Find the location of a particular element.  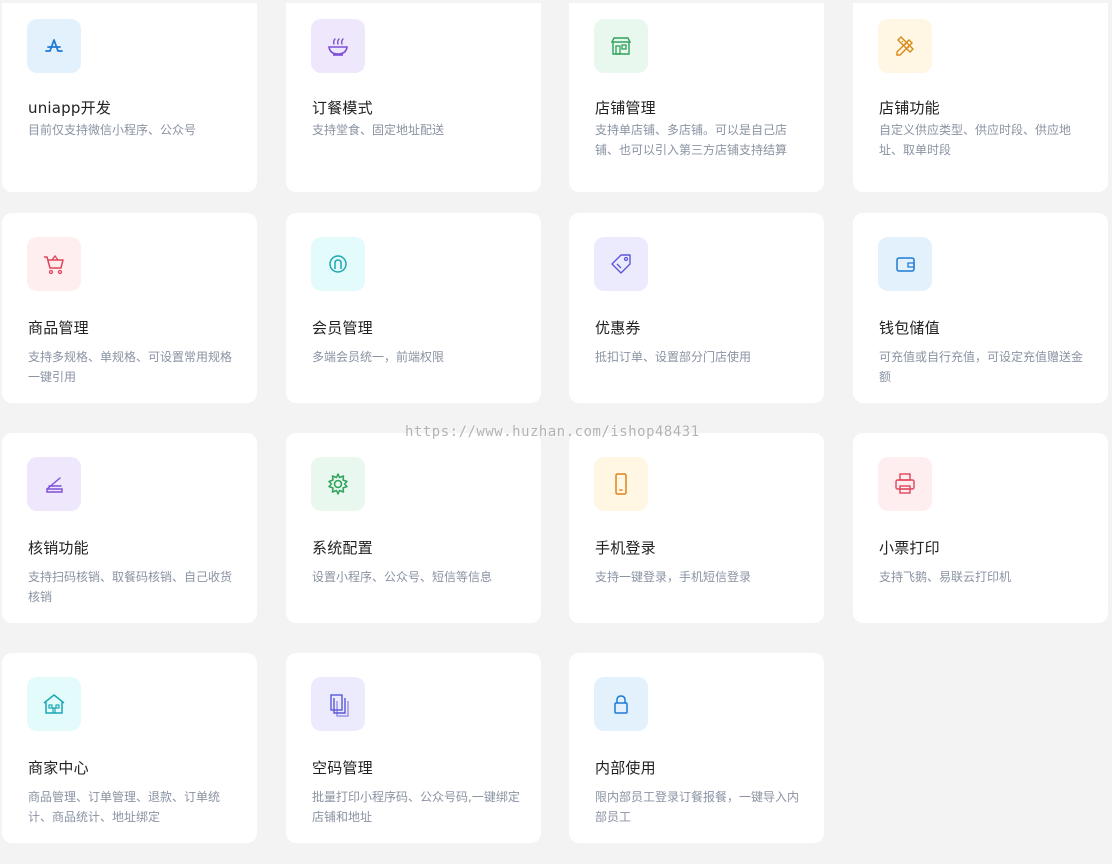

feature-title: 手机登录 is located at coordinates (625, 548).